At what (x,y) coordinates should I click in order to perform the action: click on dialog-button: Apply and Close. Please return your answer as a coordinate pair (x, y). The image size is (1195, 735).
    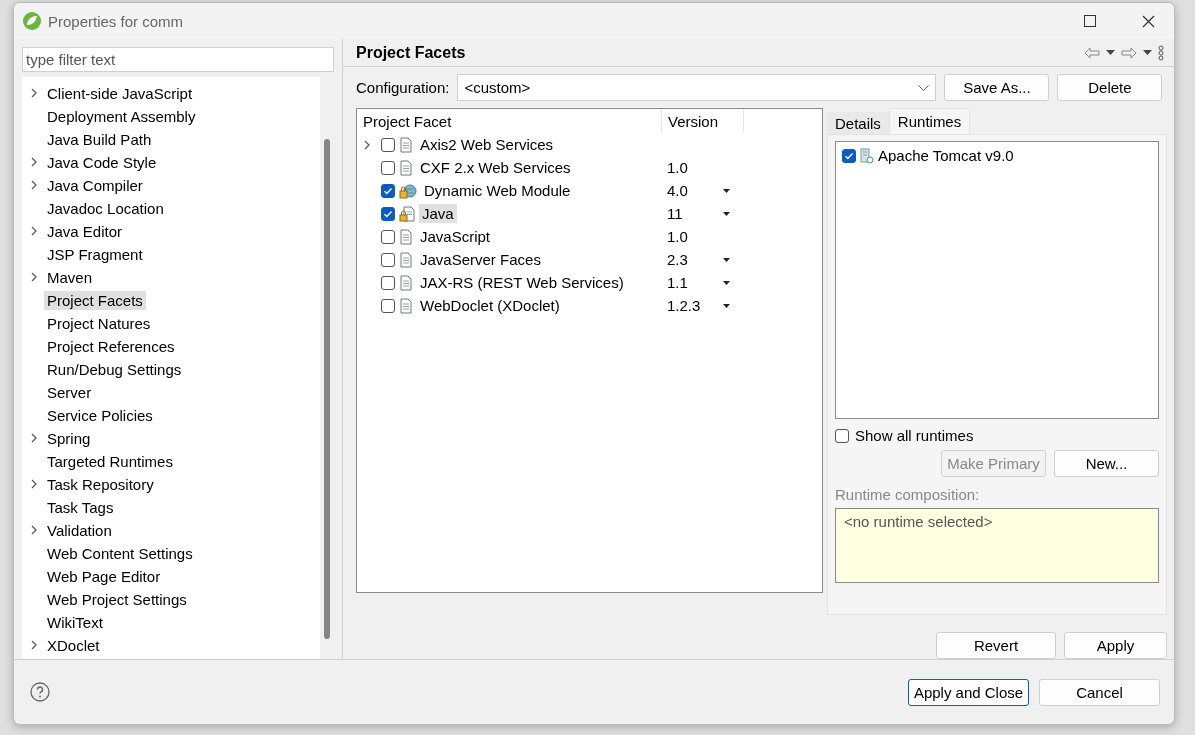
    Looking at the image, I should click on (968, 692).